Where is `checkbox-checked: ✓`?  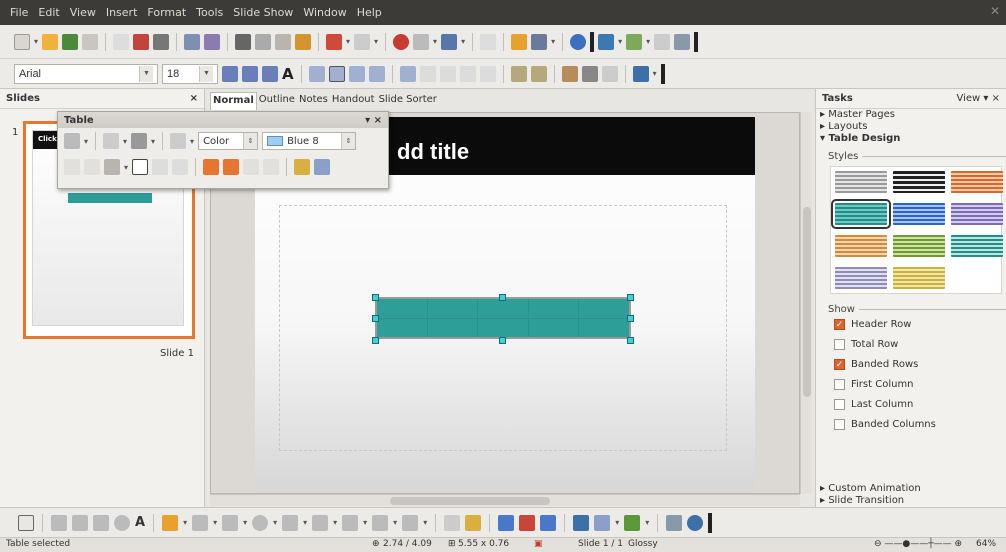
checkbox-checked: ✓ is located at coordinates (839, 364).